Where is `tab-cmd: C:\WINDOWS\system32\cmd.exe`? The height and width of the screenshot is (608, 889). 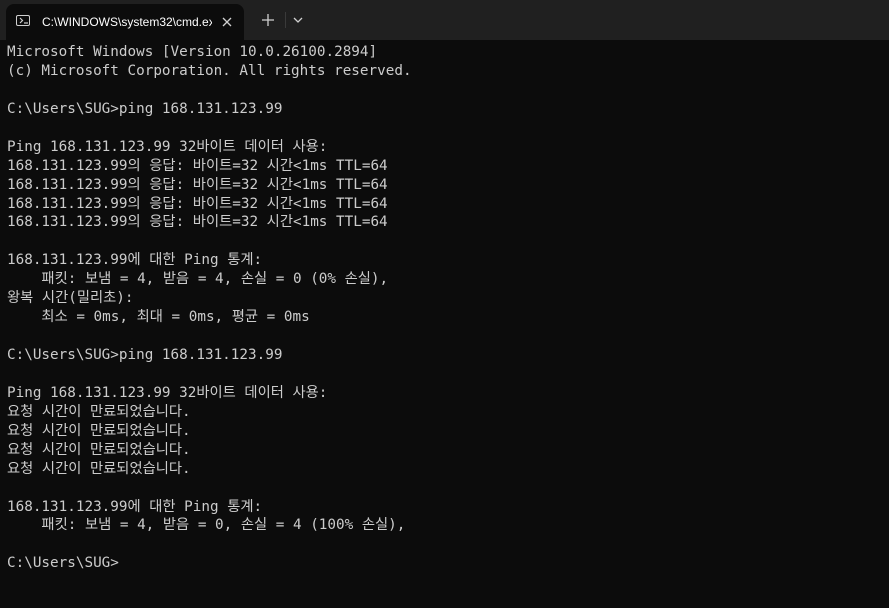
tab-cmd: C:\WINDOWS\system32\cmd.exe is located at coordinates (125, 22).